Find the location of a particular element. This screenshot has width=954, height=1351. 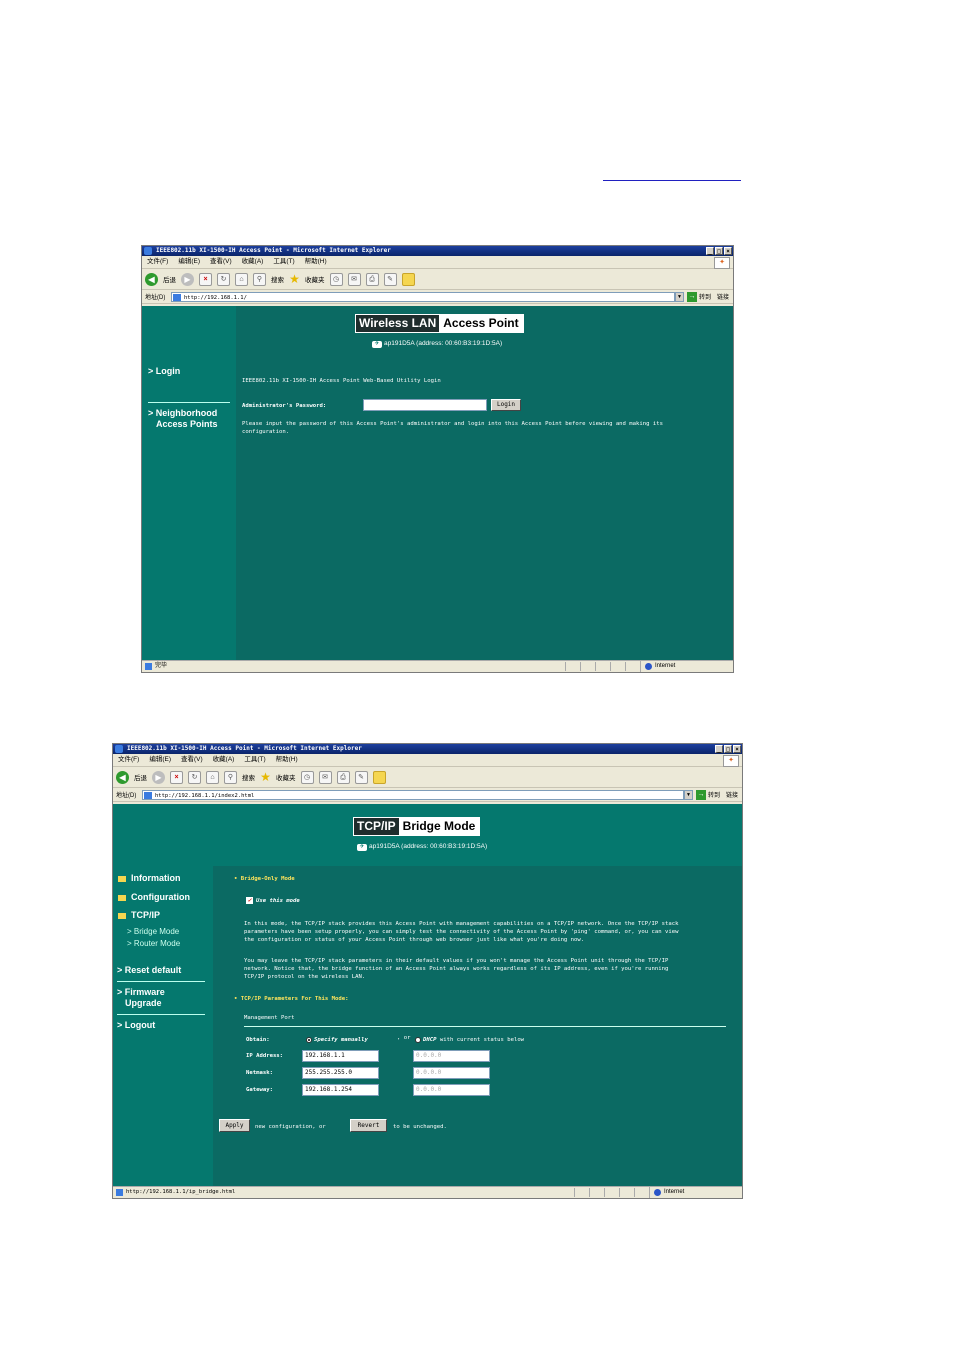

sidebar-item-login: > Login is located at coordinates (164, 371).